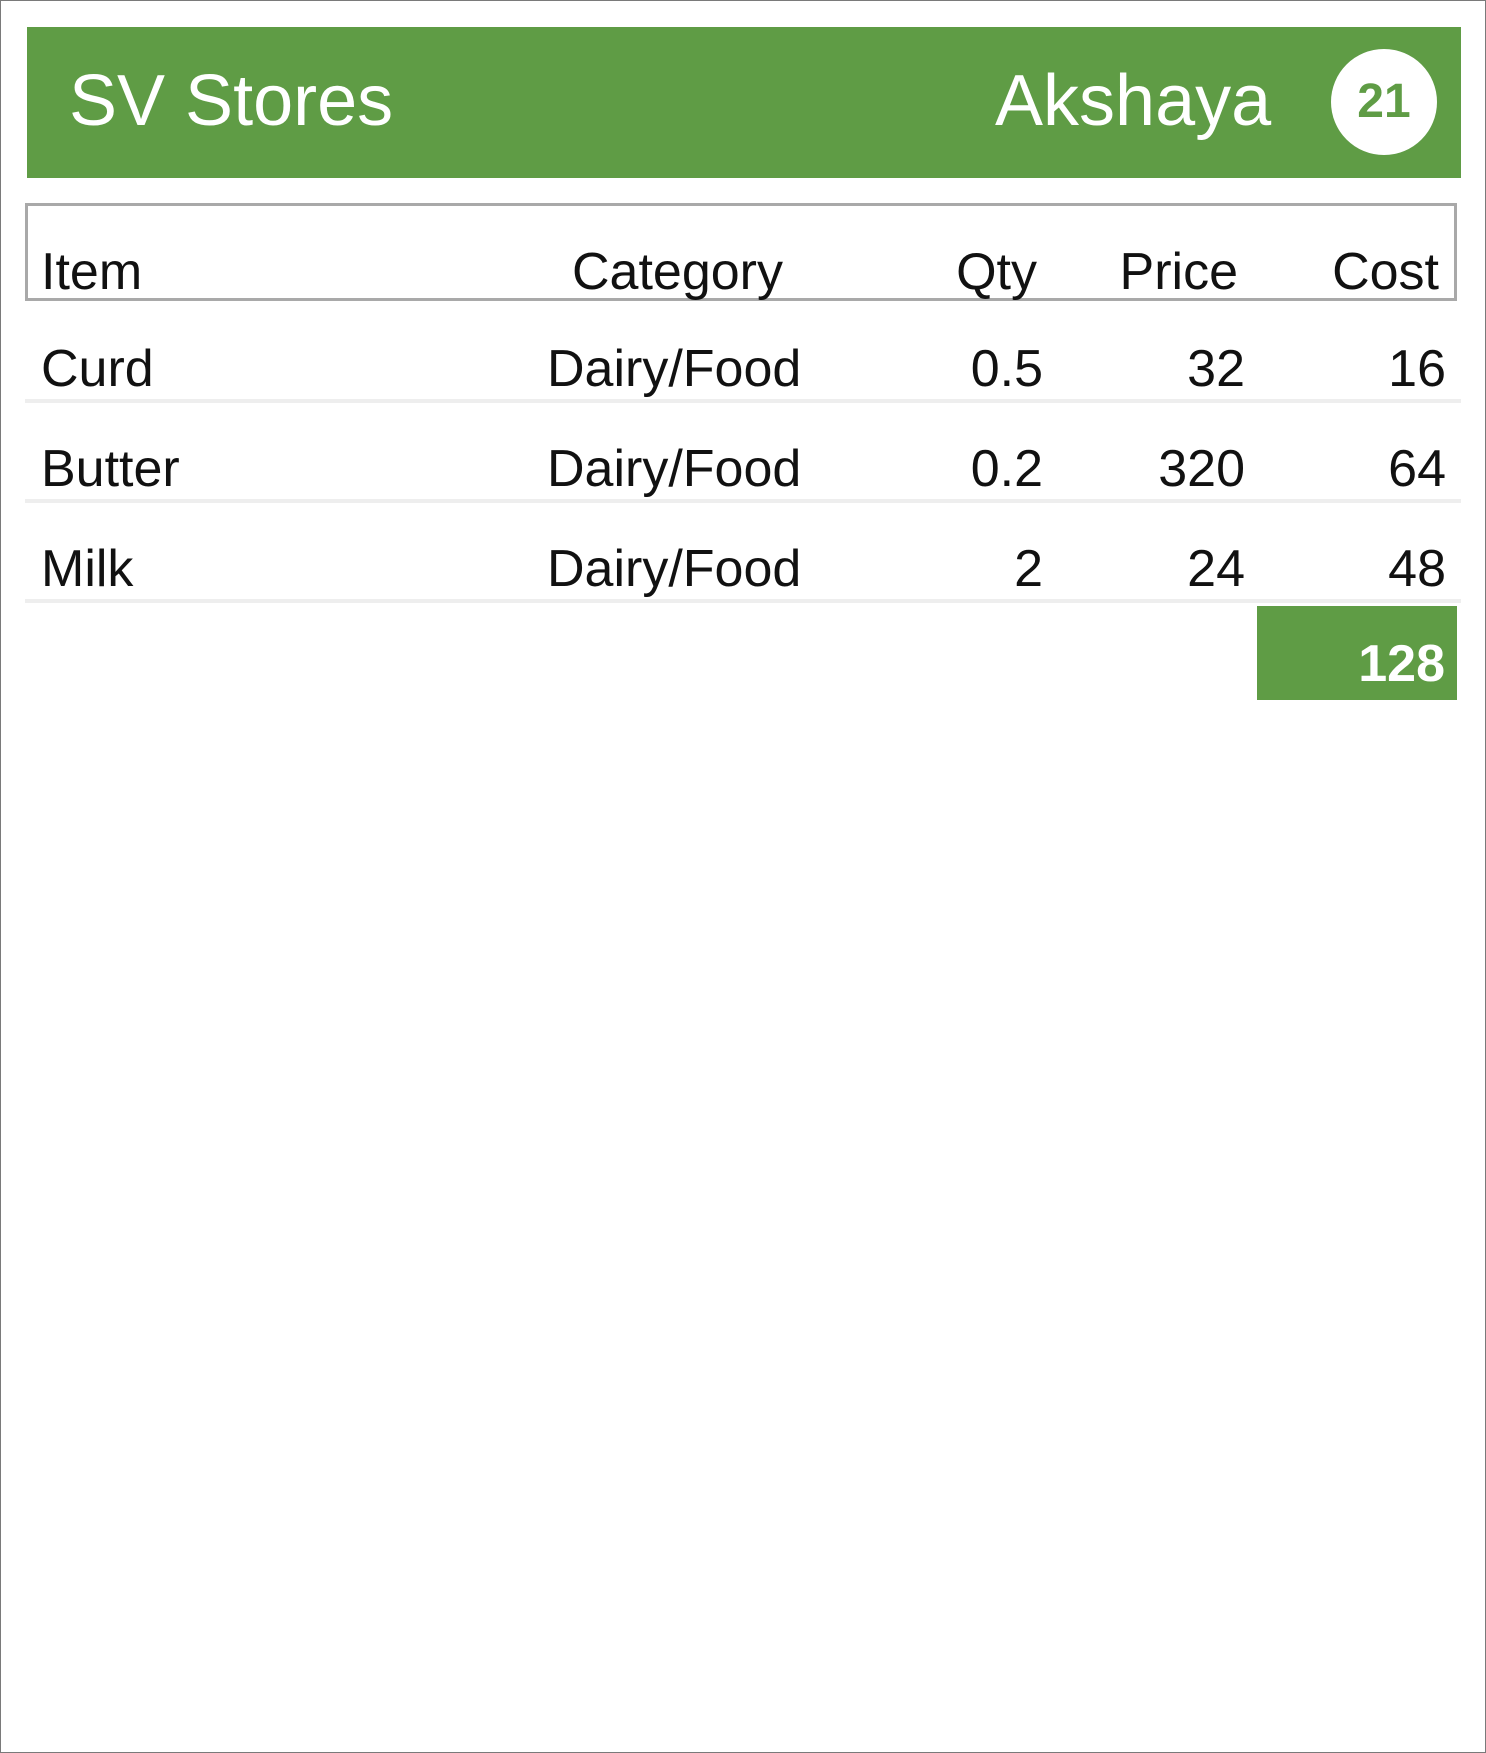  Describe the element at coordinates (110, 469) in the screenshot. I see `item-cell: Butter` at that location.